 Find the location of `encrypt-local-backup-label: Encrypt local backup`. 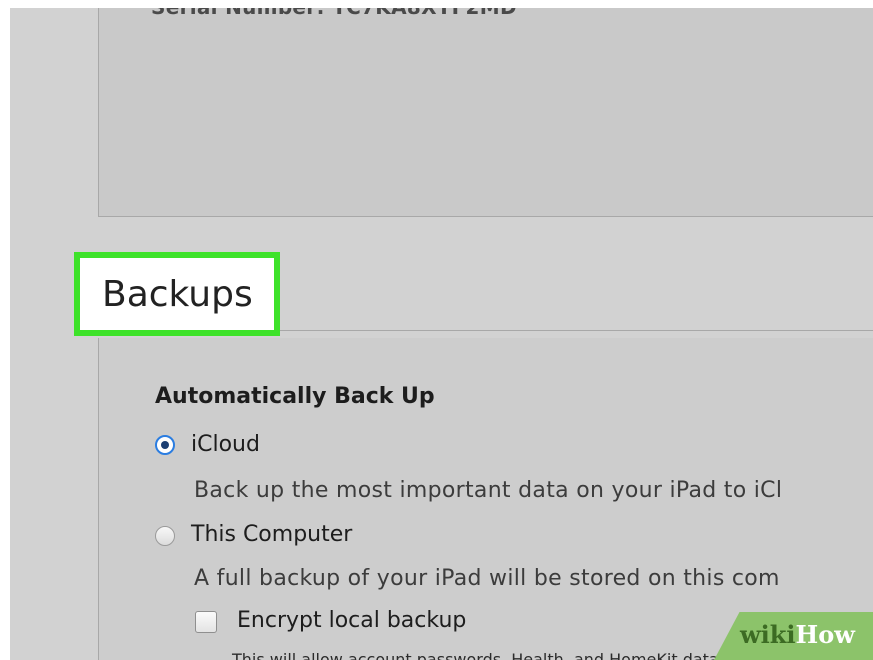

encrypt-local-backup-label: Encrypt local backup is located at coordinates (351, 620).